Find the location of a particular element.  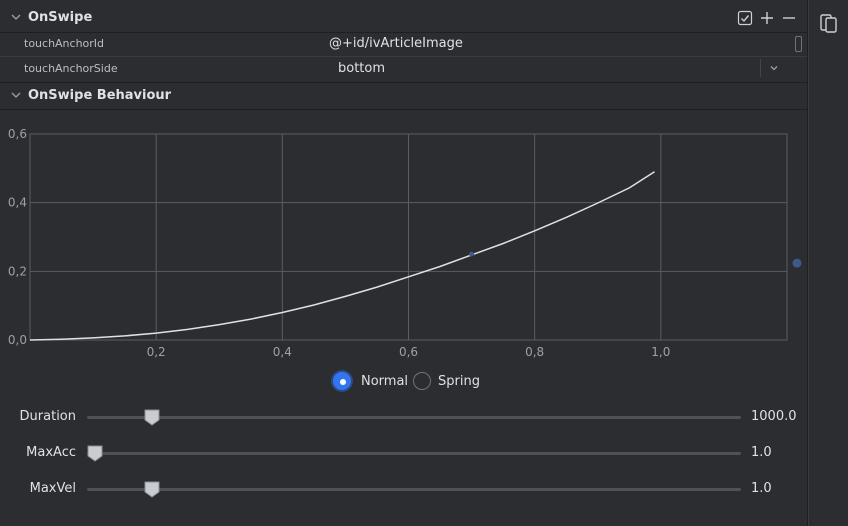

onswipe-section-header: OnSwipe is located at coordinates (403, 18).